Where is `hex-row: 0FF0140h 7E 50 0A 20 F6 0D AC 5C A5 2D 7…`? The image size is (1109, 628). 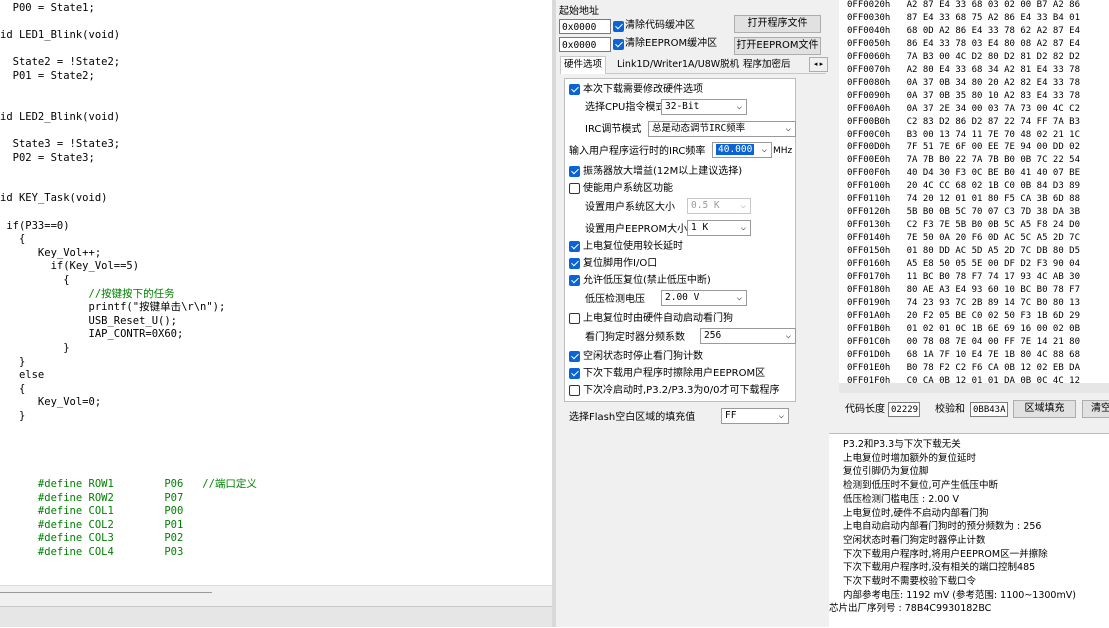 hex-row: 0FF0140h 7E 50 0A 20 F6 0D AC 5C A5 2D 7… is located at coordinates (963, 238).